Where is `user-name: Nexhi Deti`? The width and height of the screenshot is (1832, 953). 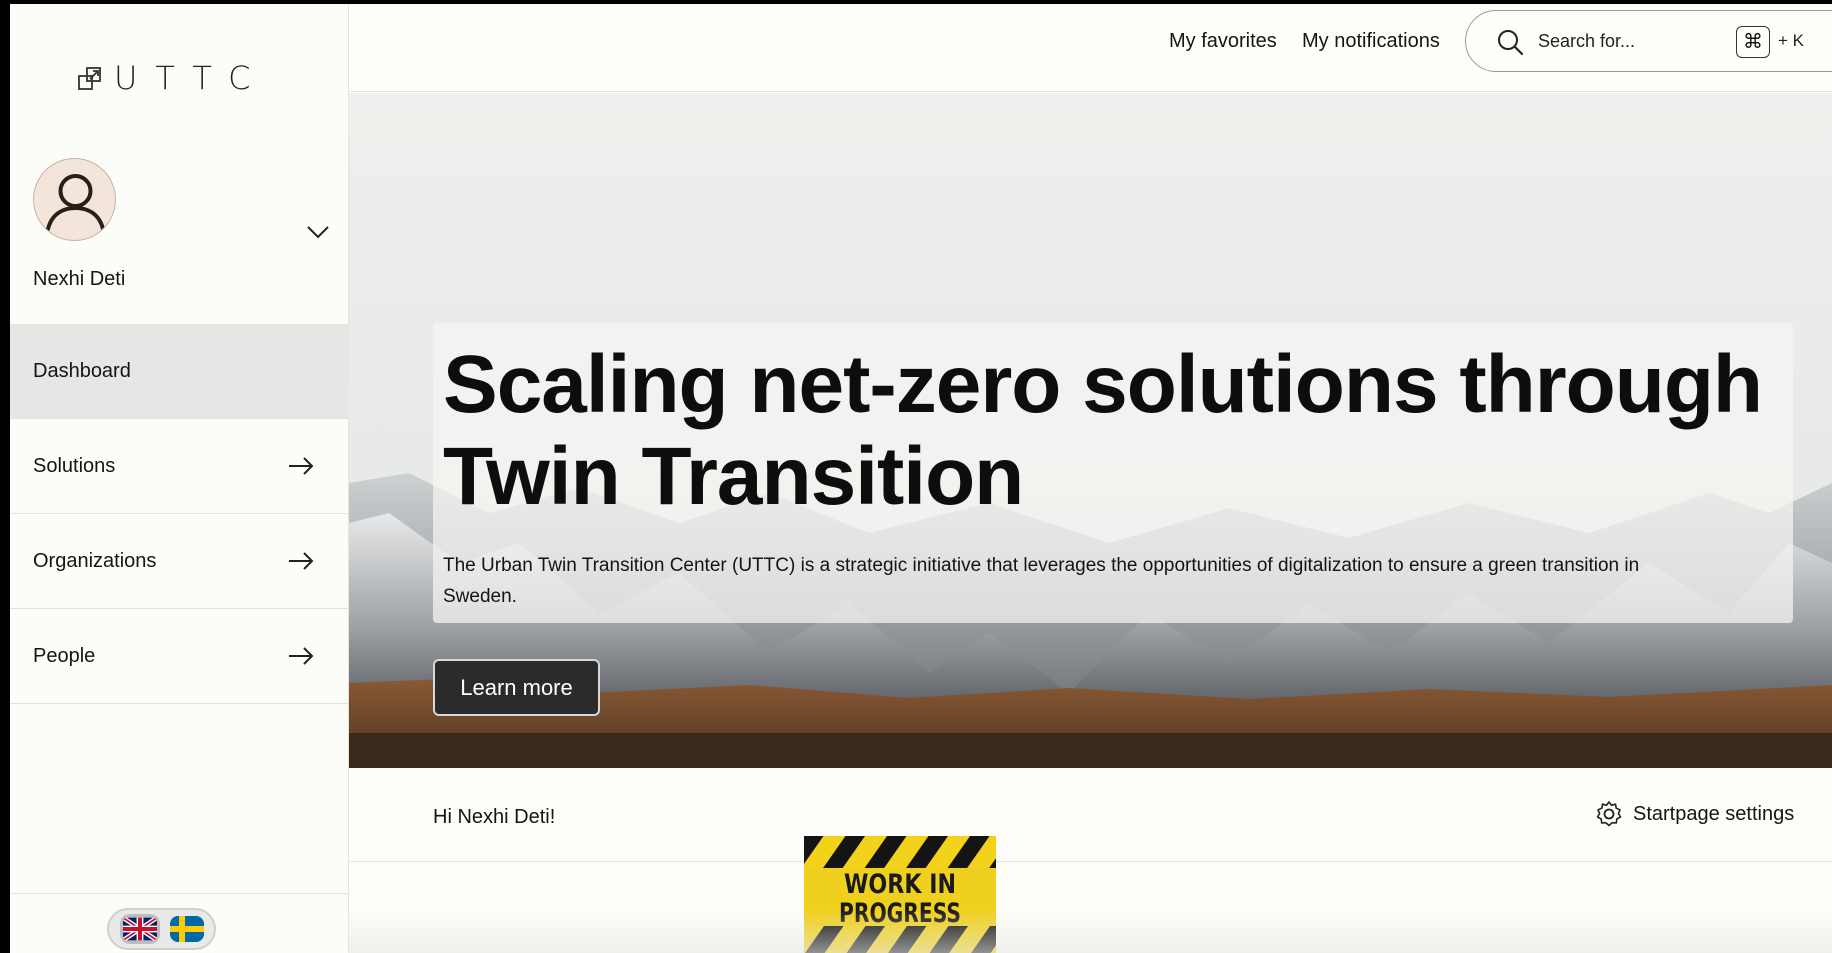
user-name: Nexhi Deti is located at coordinates (79, 279).